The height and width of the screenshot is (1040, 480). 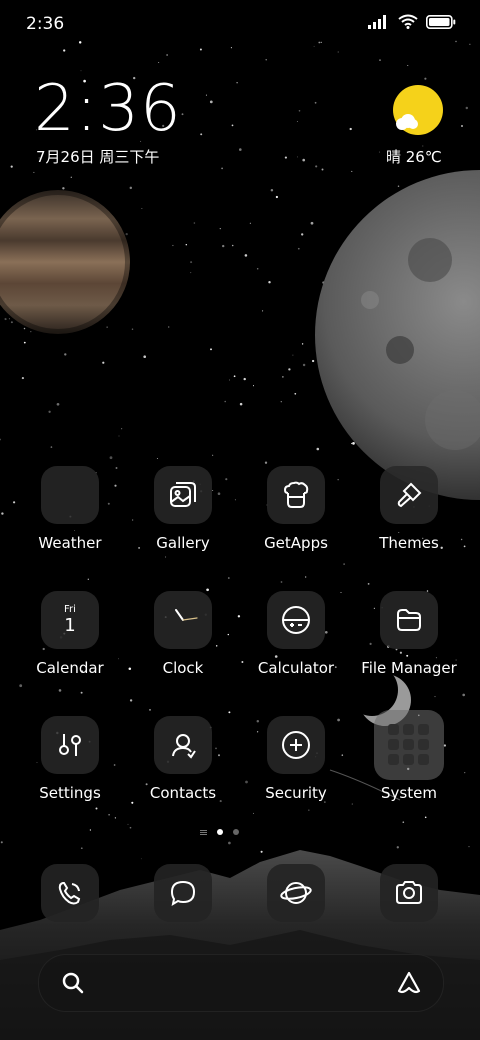 What do you see at coordinates (409, 793) in the screenshot?
I see `app-label: System` at bounding box center [409, 793].